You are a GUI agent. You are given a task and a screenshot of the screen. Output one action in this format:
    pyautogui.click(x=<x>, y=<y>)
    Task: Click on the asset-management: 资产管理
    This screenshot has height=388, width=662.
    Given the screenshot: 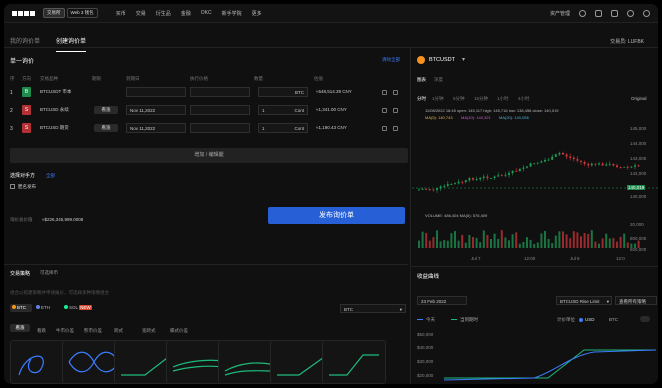 What is the action you would take?
    pyautogui.click(x=560, y=13)
    